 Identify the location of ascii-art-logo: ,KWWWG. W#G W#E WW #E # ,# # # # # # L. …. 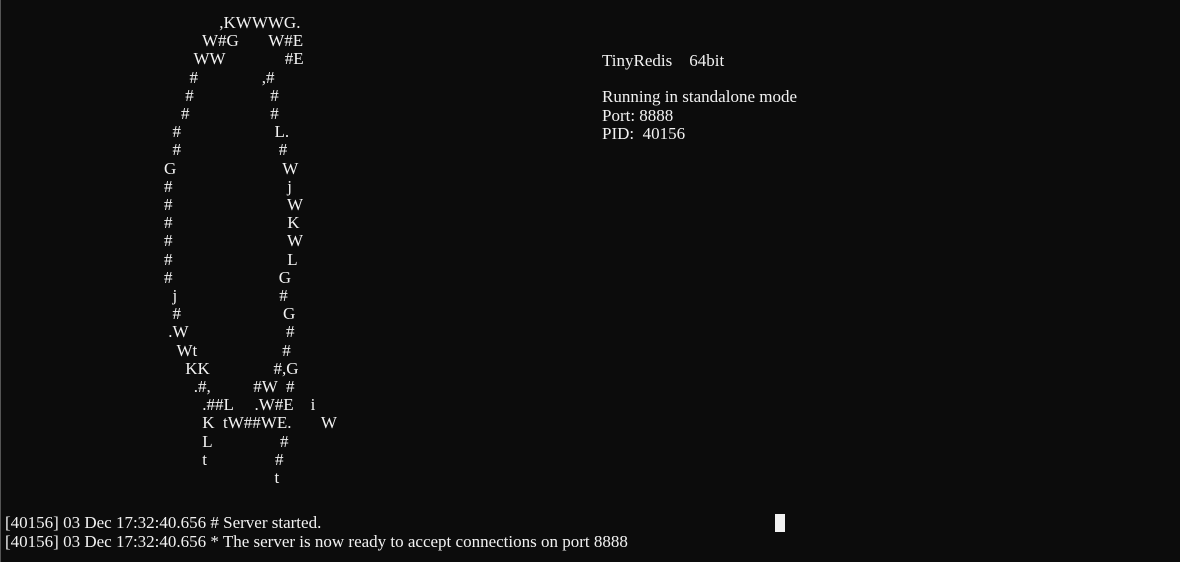
(250, 250).